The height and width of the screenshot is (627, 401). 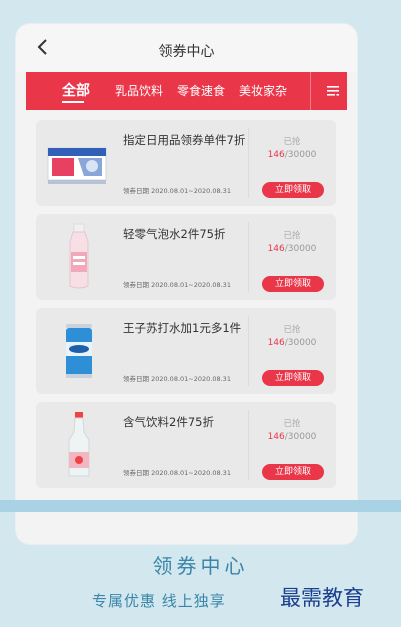 What do you see at coordinates (76, 90) in the screenshot?
I see `tab-all: 全部` at bounding box center [76, 90].